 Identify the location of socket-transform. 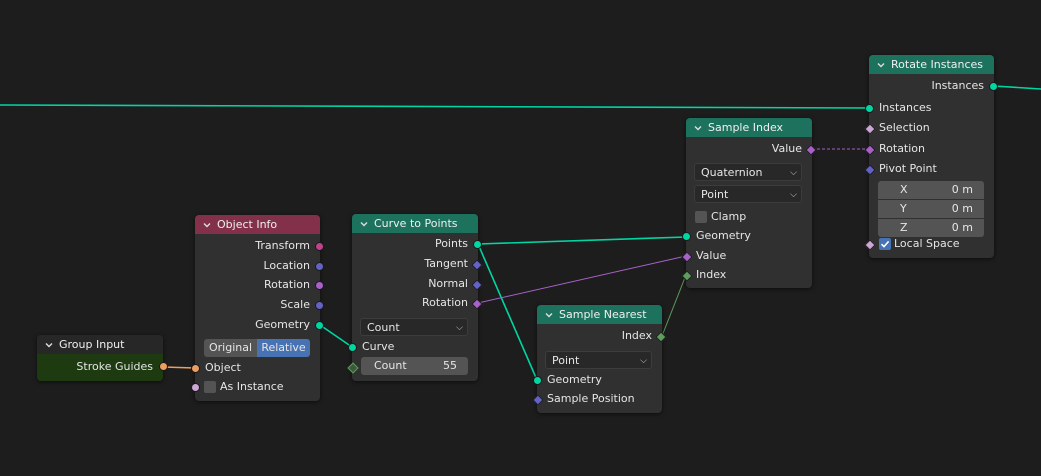
(319, 246).